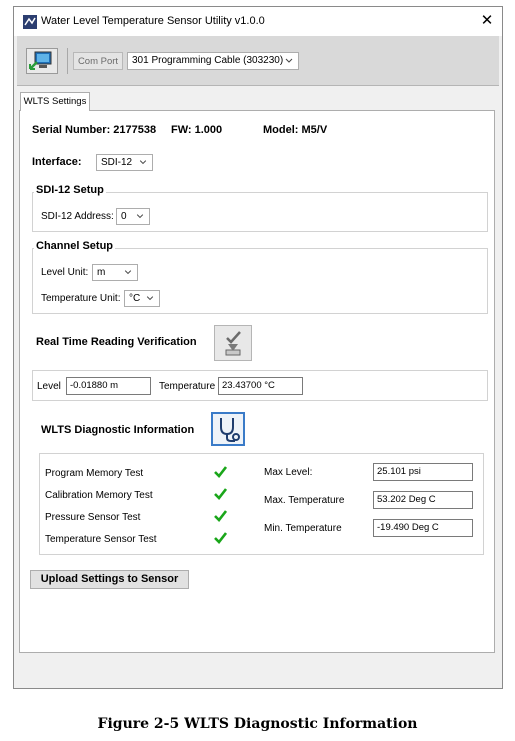 The image size is (515, 741). Describe the element at coordinates (133, 216) in the screenshot. I see `sdi12-address-select: 0` at that location.